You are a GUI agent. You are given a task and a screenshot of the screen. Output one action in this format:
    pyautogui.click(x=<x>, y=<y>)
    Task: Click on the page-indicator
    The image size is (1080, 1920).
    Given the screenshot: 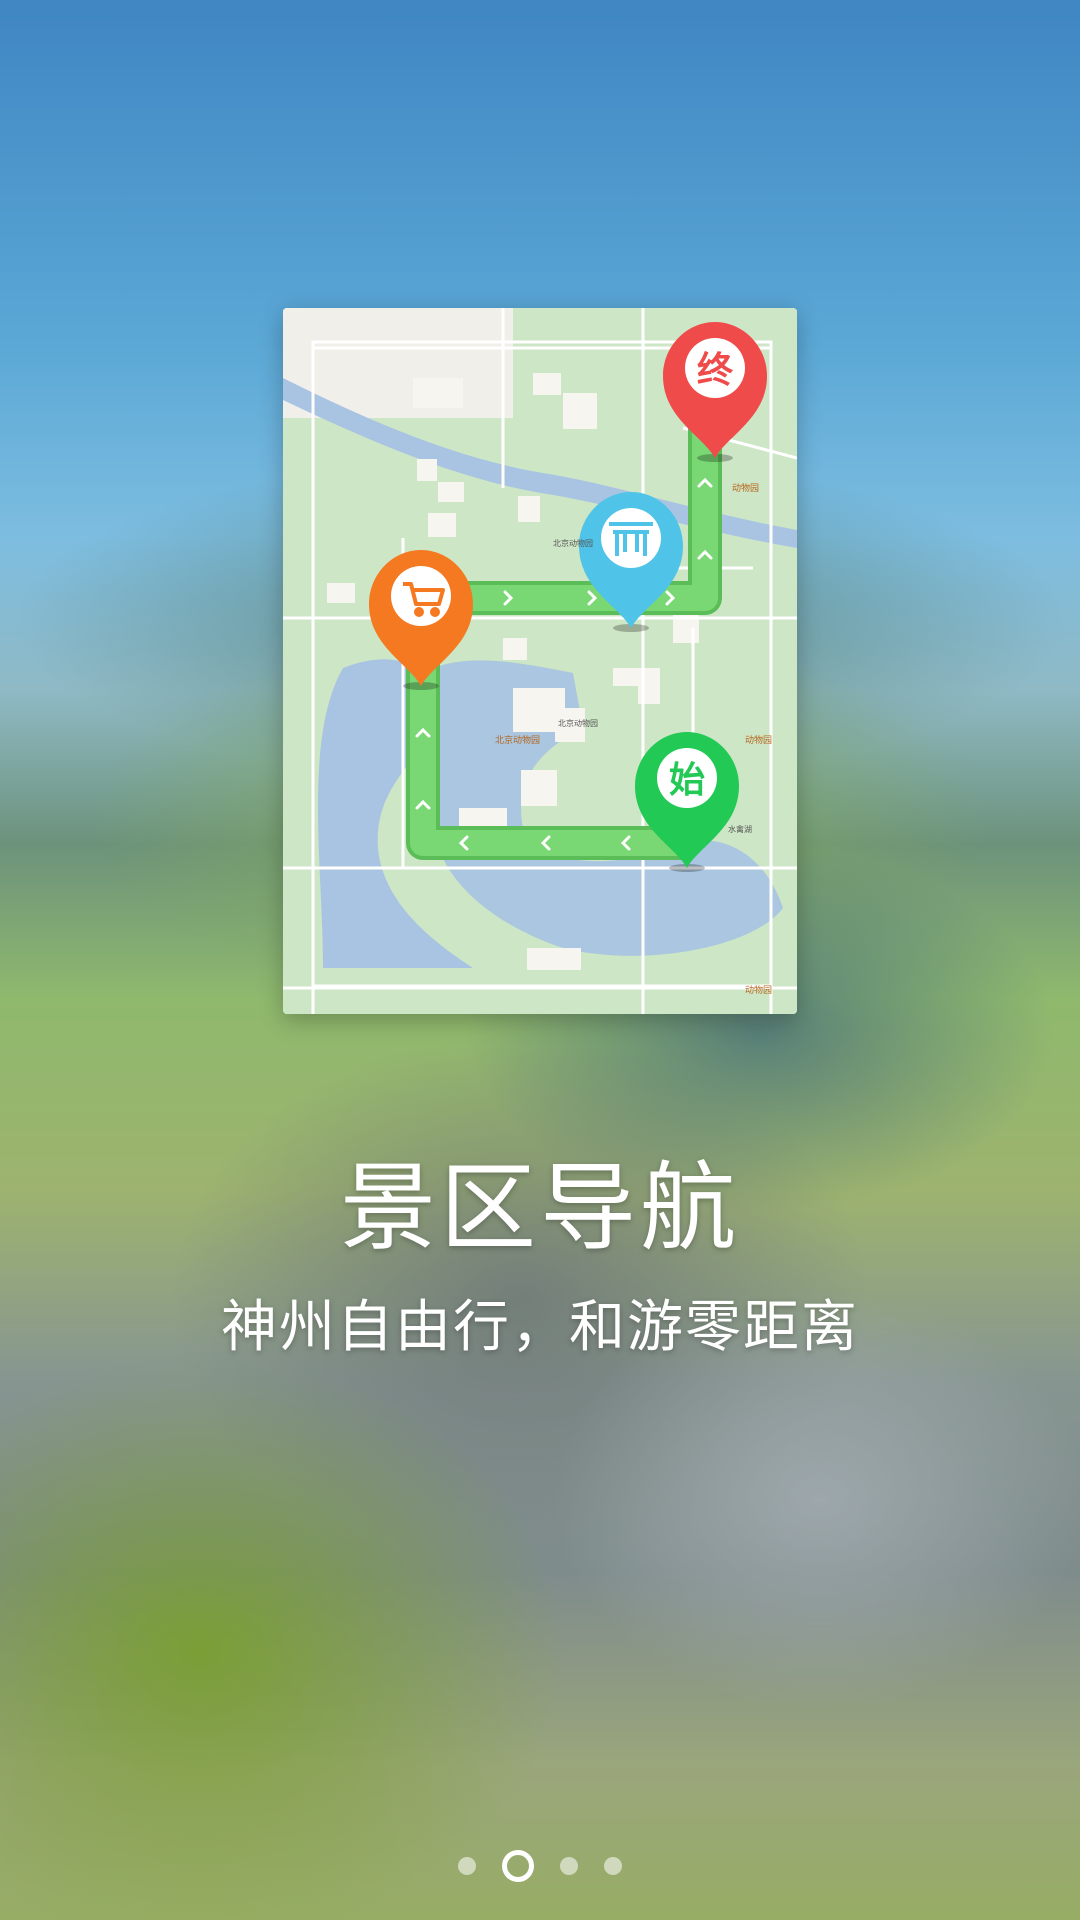 What is the action you would take?
    pyautogui.click(x=540, y=1866)
    